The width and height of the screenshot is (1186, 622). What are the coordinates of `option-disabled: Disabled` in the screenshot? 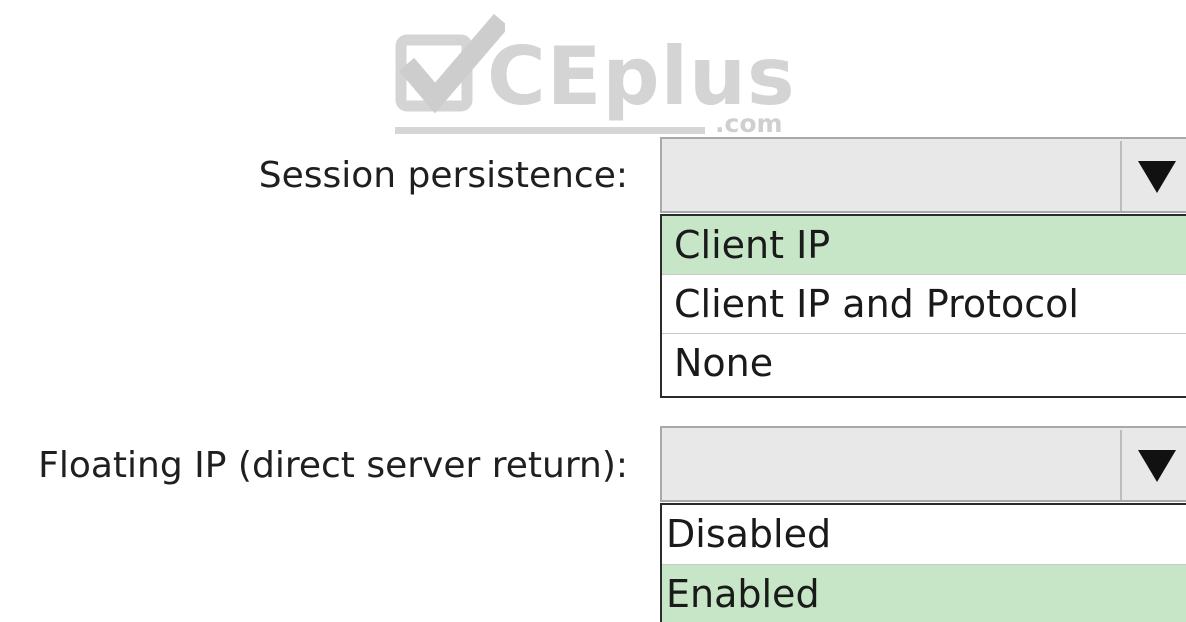 It's located at (924, 535).